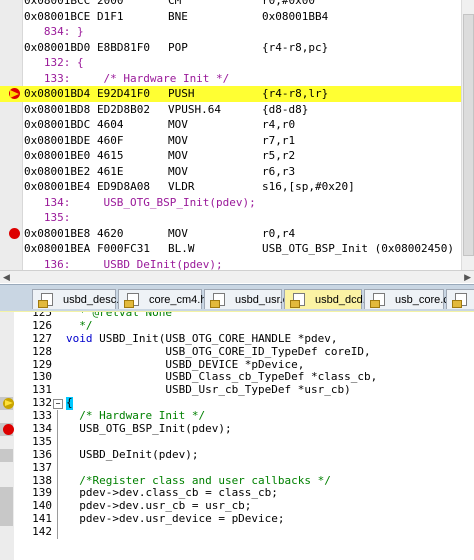  I want to click on tab-usbd-desc: usbd_desc.c, so click(78, 299).